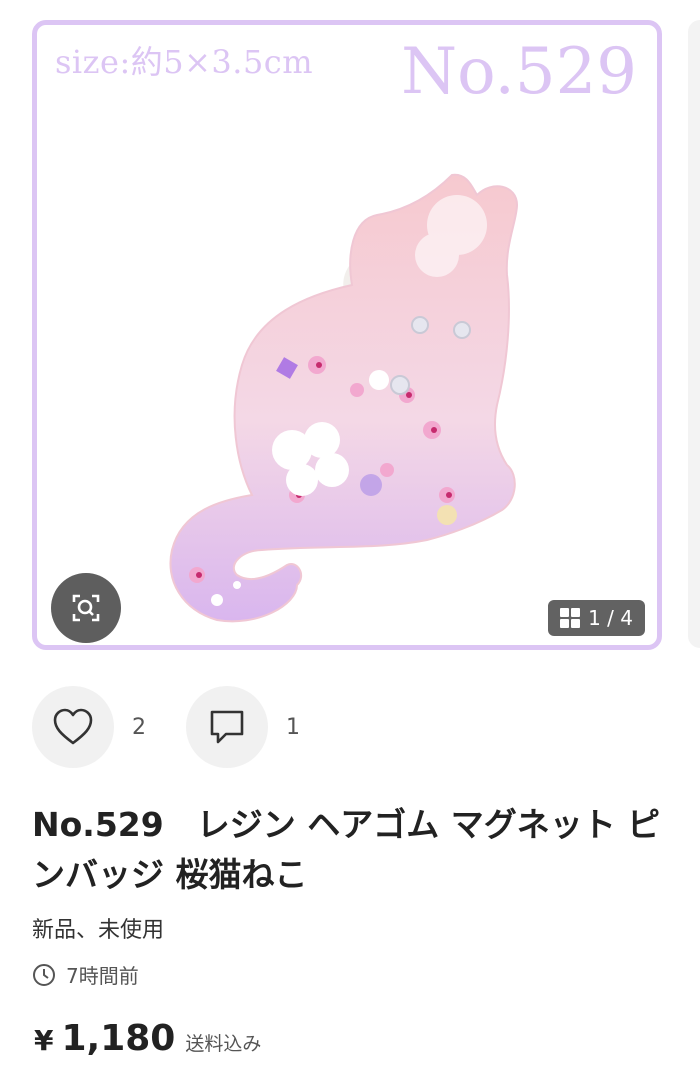  Describe the element at coordinates (102, 976) in the screenshot. I see `posted-time-text: 7時間前` at that location.